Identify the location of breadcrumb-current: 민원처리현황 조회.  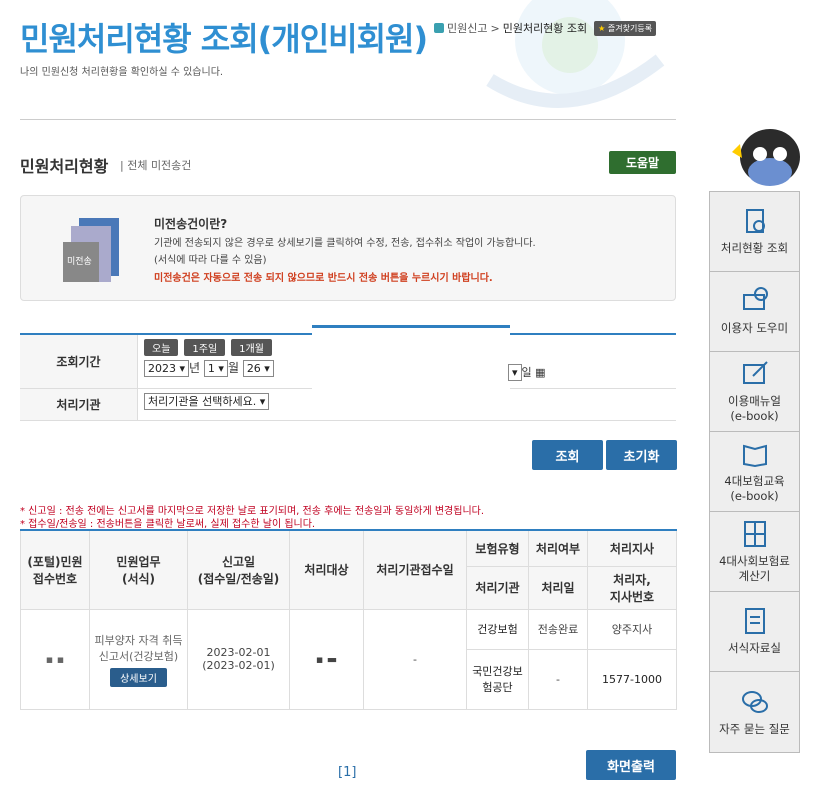
(545, 28).